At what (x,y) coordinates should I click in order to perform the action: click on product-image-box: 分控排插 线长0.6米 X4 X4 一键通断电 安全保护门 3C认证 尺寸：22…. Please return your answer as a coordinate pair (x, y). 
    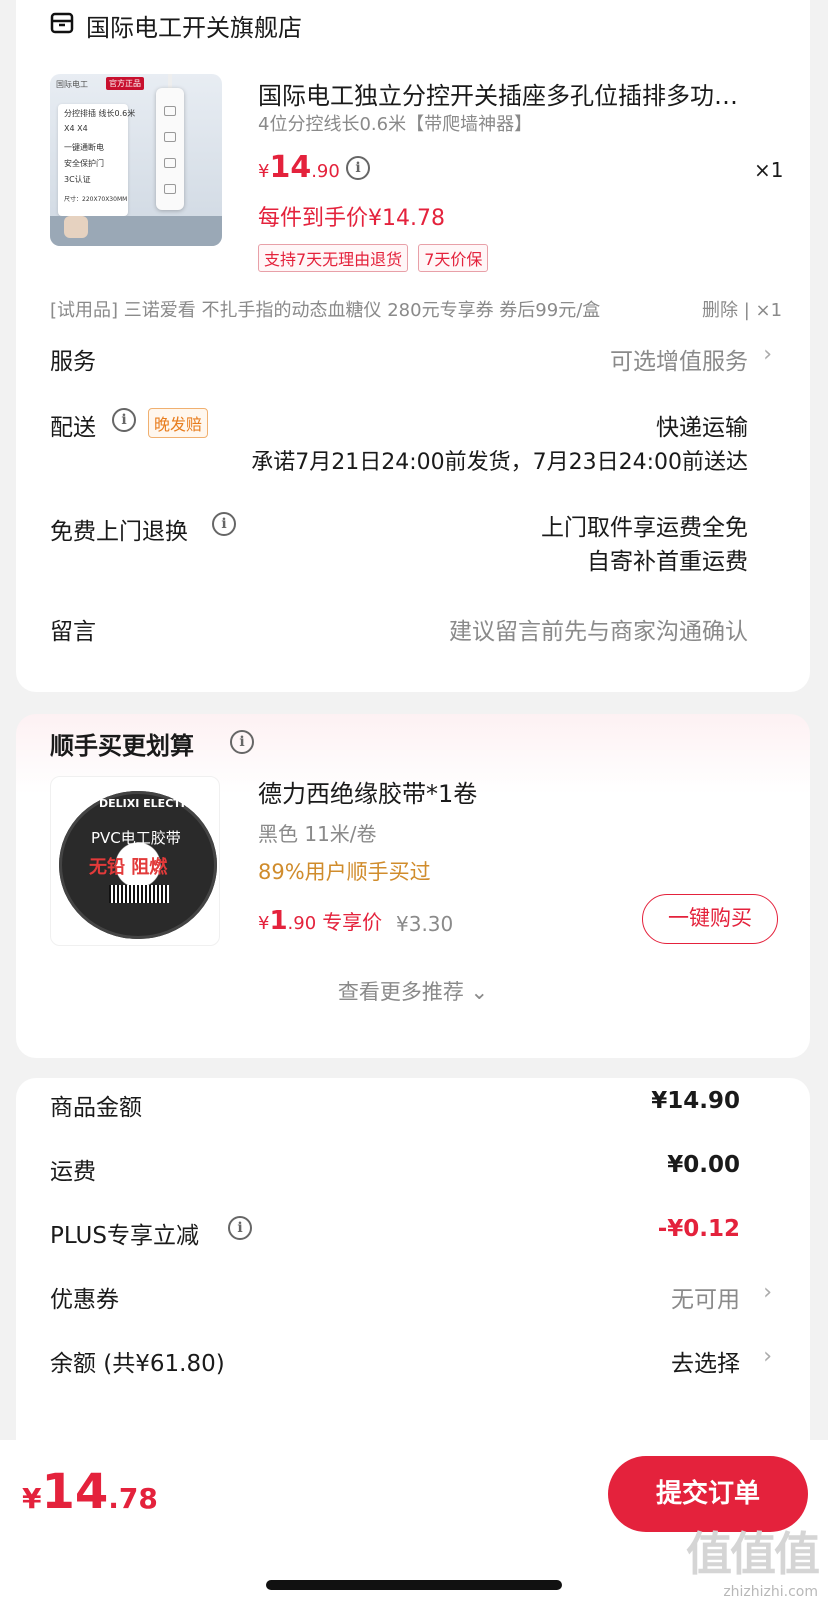
    Looking at the image, I should click on (96, 160).